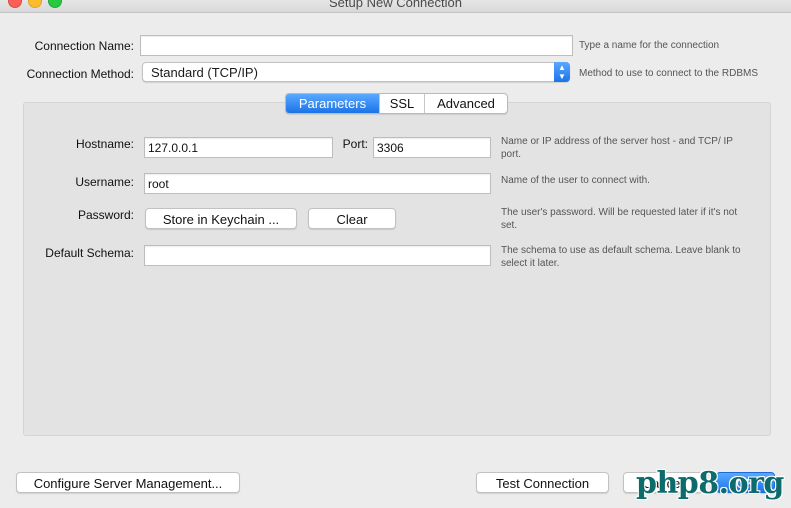 This screenshot has height=508, width=791. Describe the element at coordinates (104, 144) in the screenshot. I see `hostname-label: Hostname:` at that location.